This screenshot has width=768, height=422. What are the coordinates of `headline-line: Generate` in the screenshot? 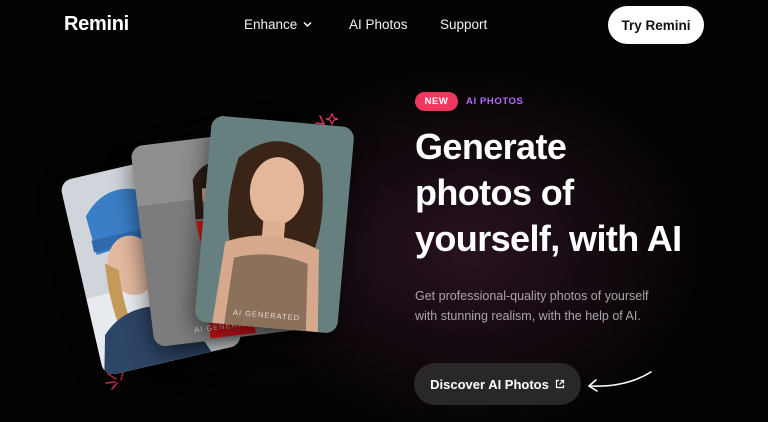 It's located at (491, 146).